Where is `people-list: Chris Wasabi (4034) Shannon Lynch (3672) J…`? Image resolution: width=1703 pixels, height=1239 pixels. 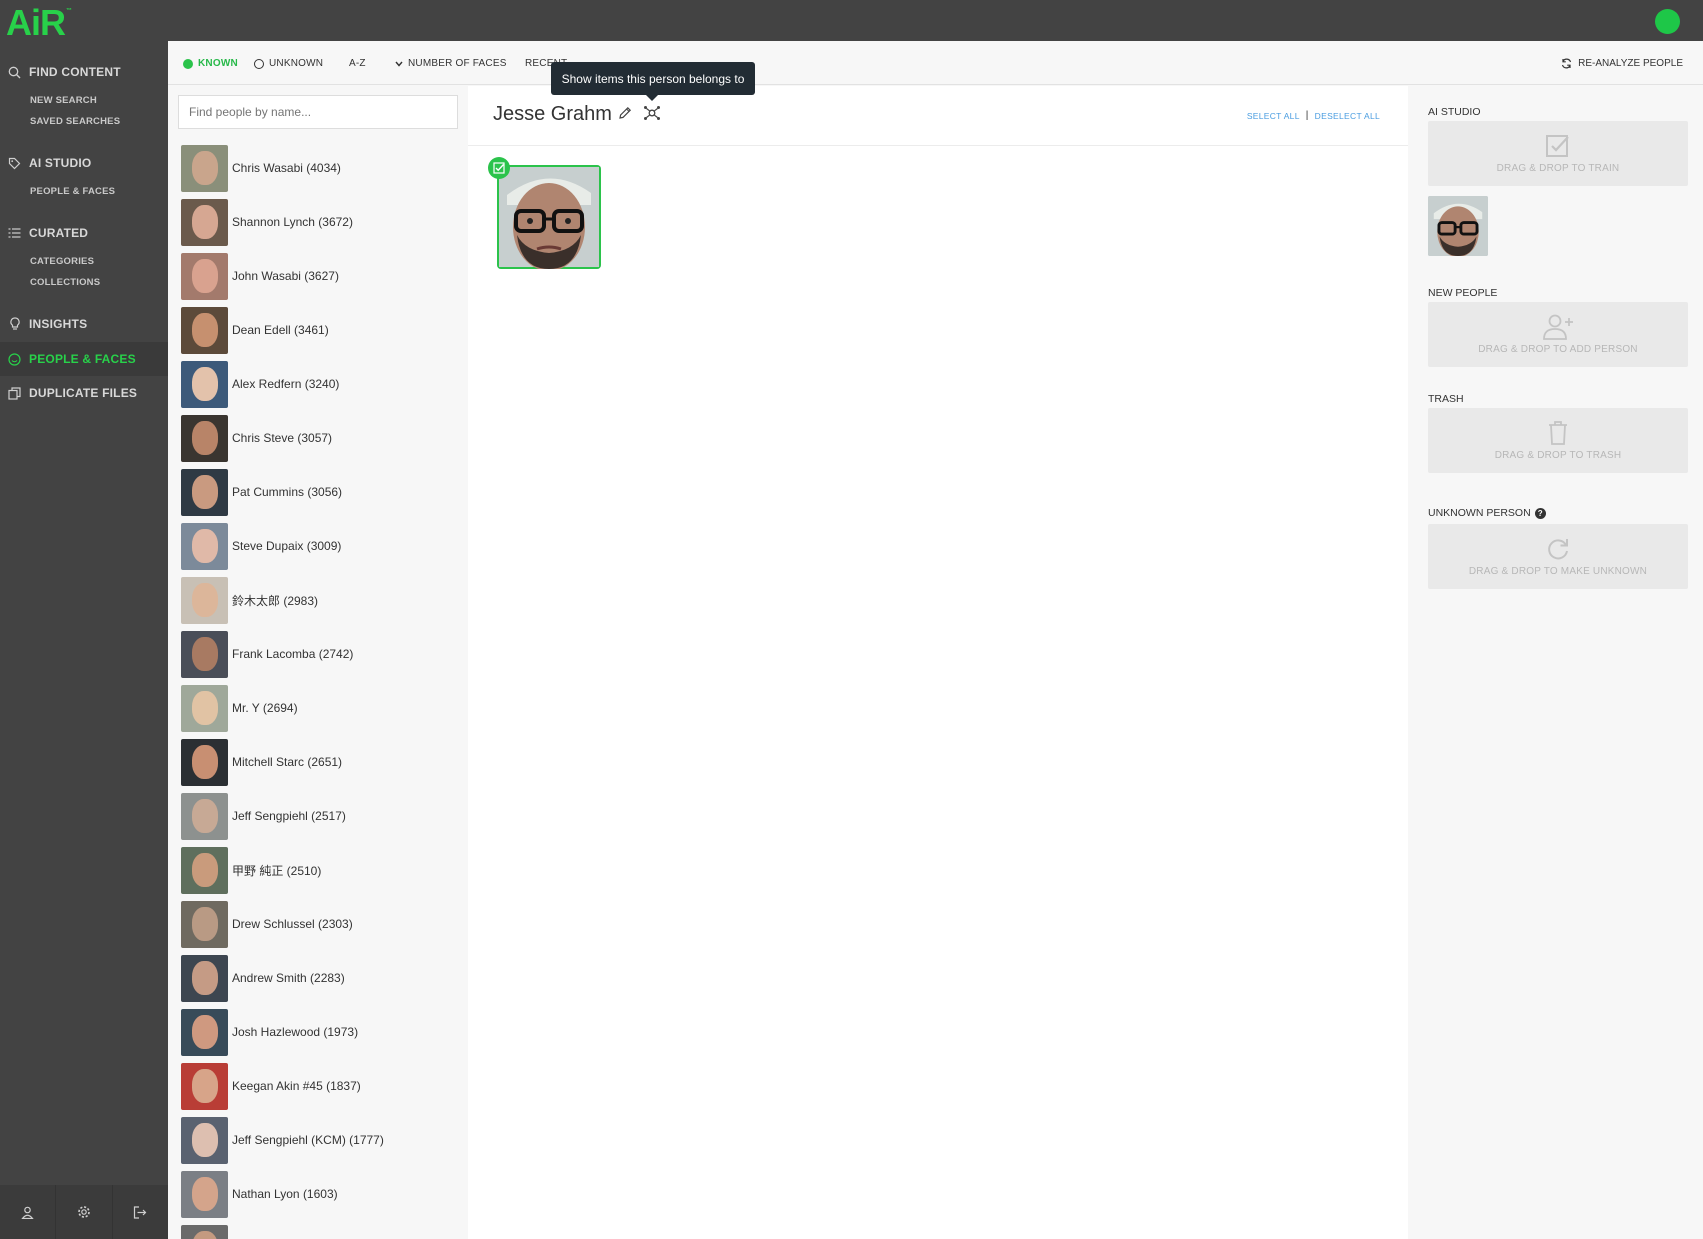 people-list: Chris Wasabi (4034) Shannon Lynch (3672) J… is located at coordinates (282, 690).